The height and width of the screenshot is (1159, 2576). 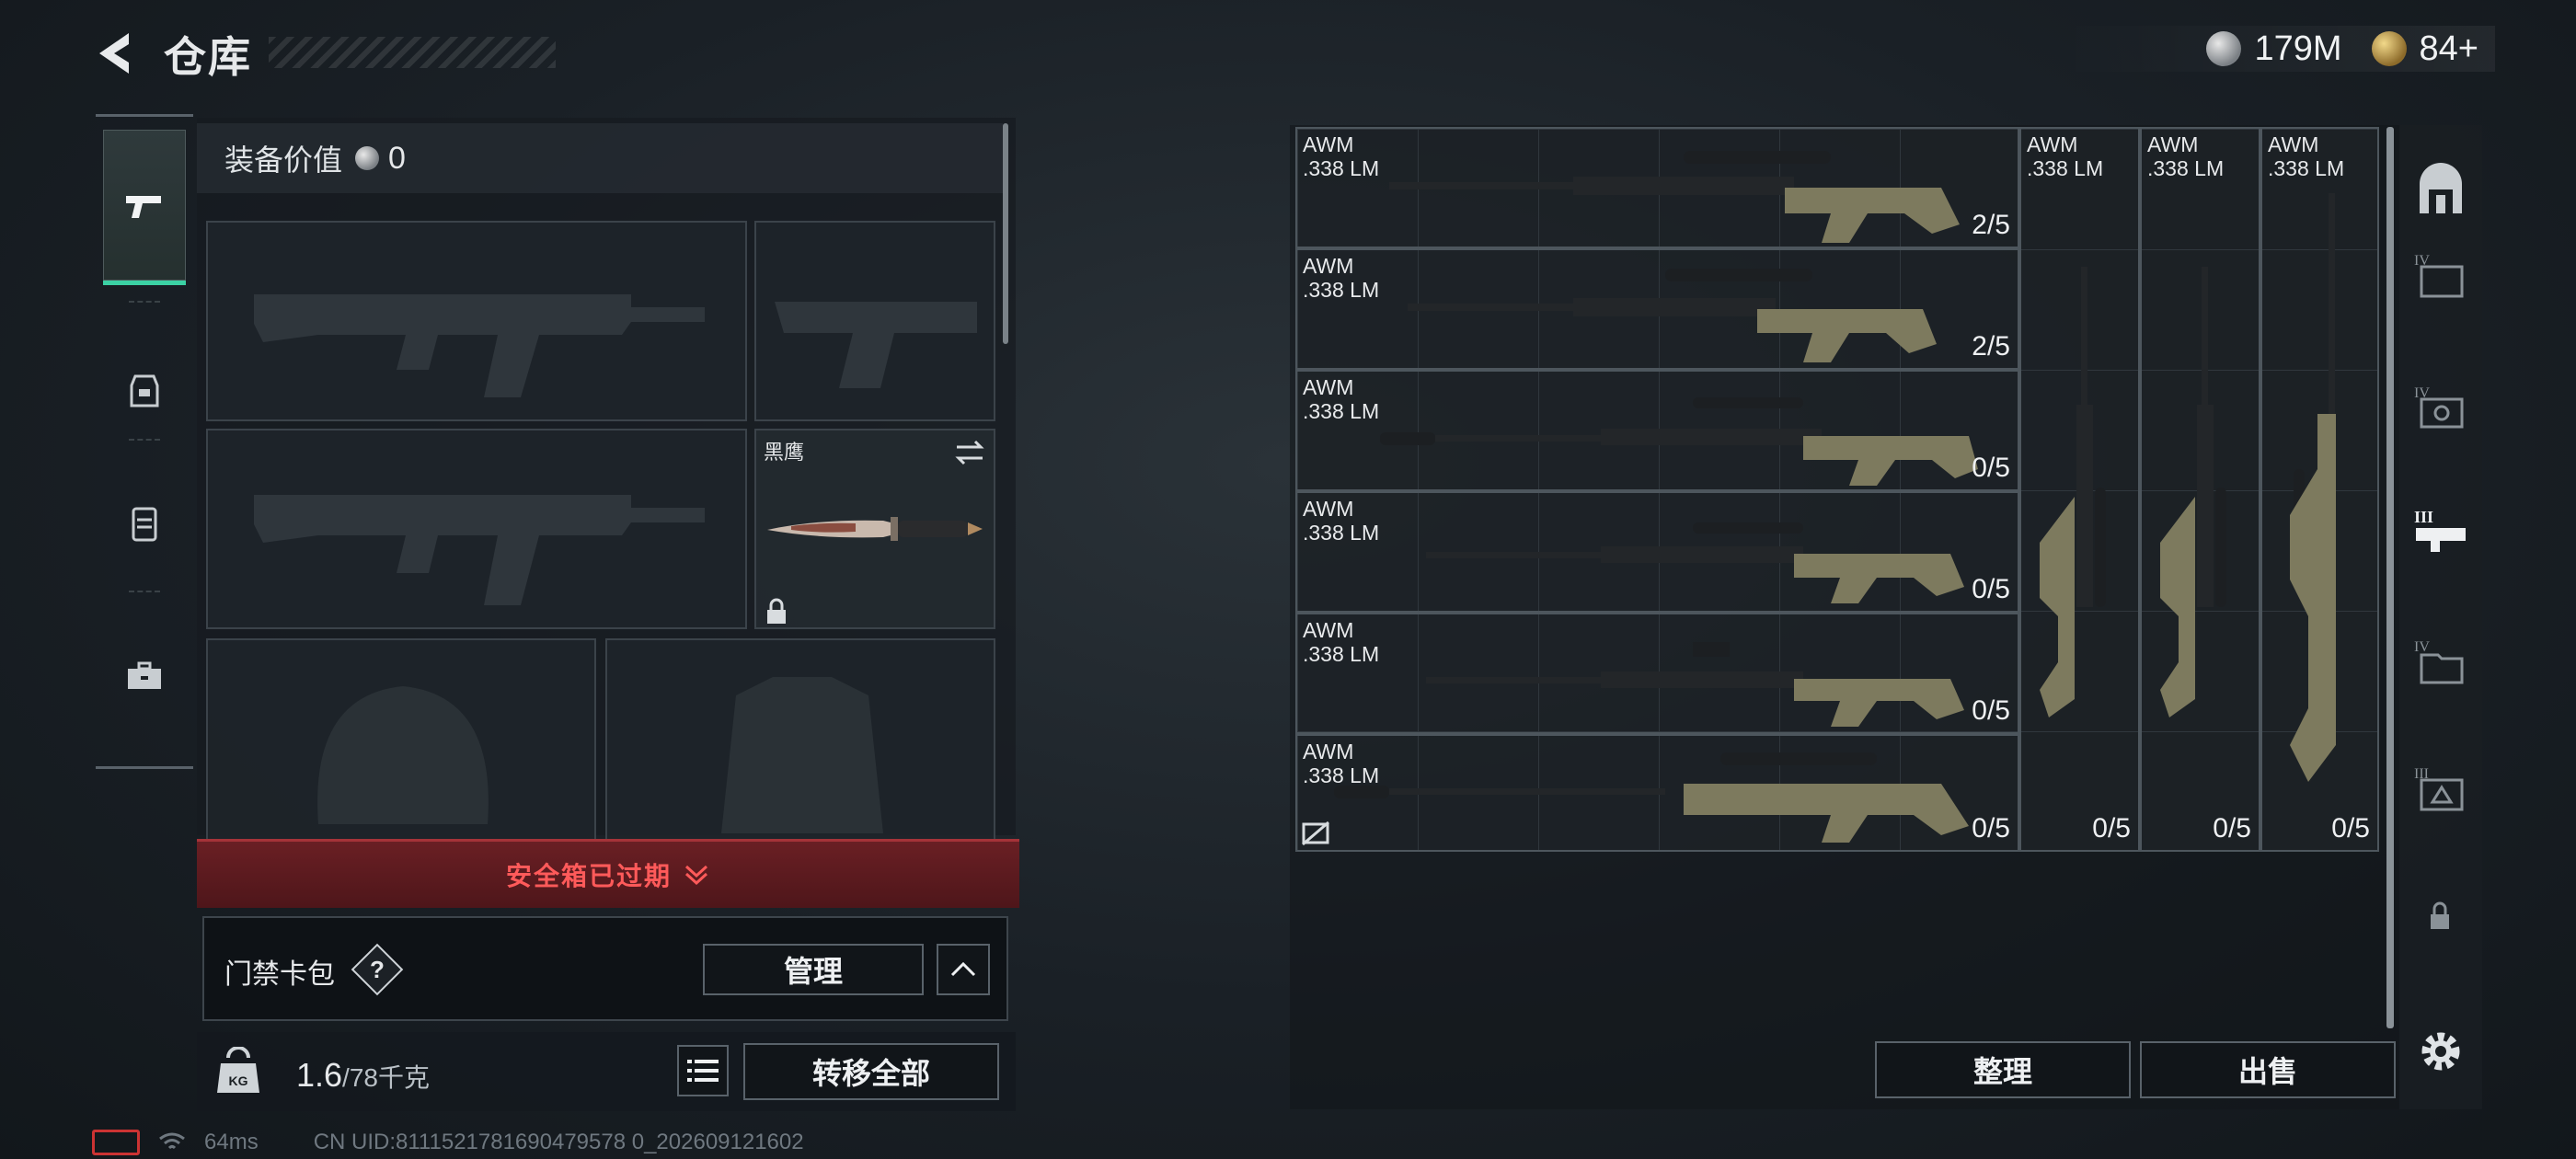 What do you see at coordinates (2390, 577) in the screenshot?
I see `storage-scrollbar` at bounding box center [2390, 577].